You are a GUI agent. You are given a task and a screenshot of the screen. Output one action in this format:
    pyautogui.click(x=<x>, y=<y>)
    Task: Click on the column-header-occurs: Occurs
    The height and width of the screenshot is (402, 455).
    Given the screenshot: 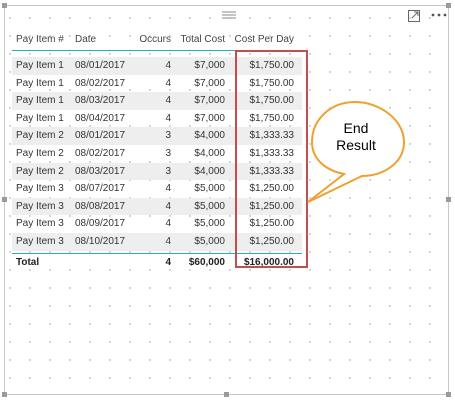 What is the action you would take?
    pyautogui.click(x=155, y=40)
    